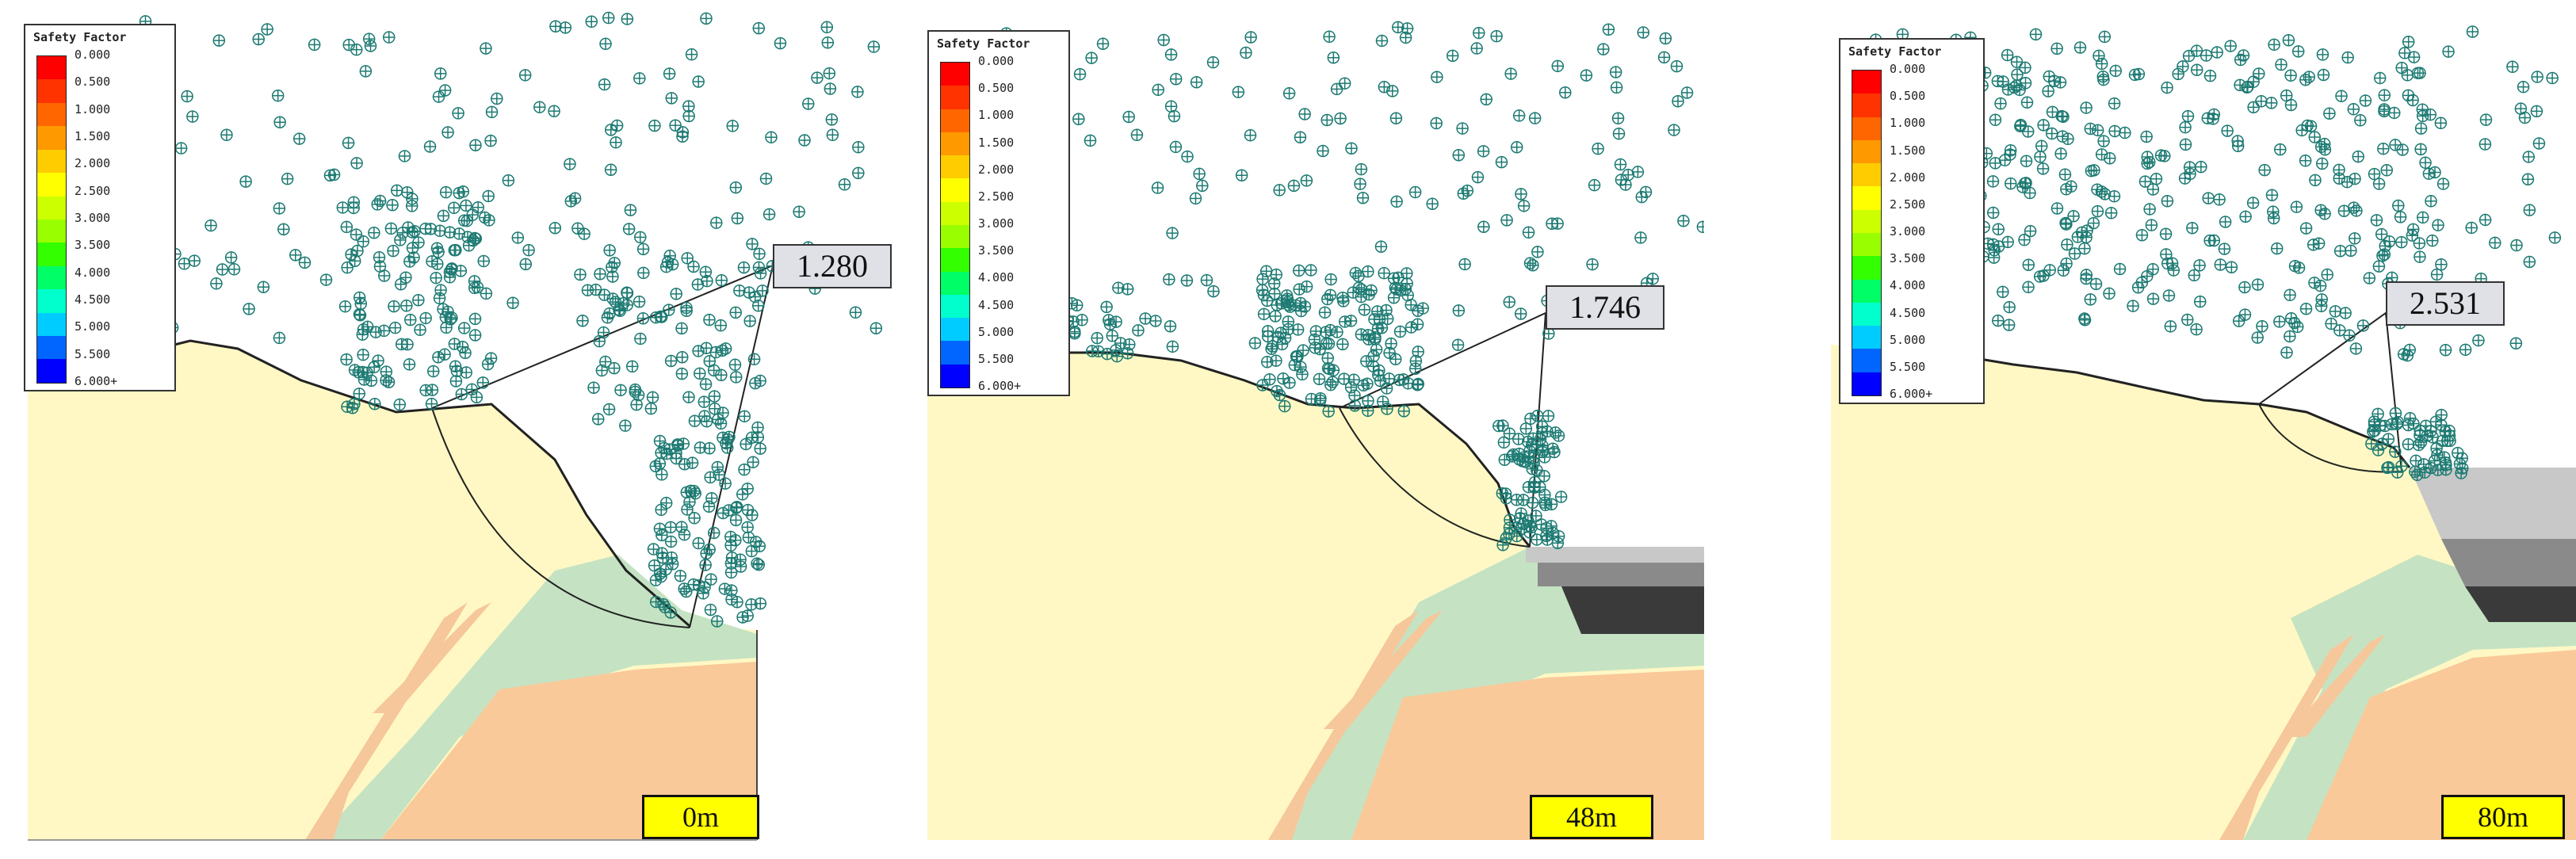 This screenshot has width=2576, height=859. I want to click on excavation-depth-label: 48m, so click(1591, 817).